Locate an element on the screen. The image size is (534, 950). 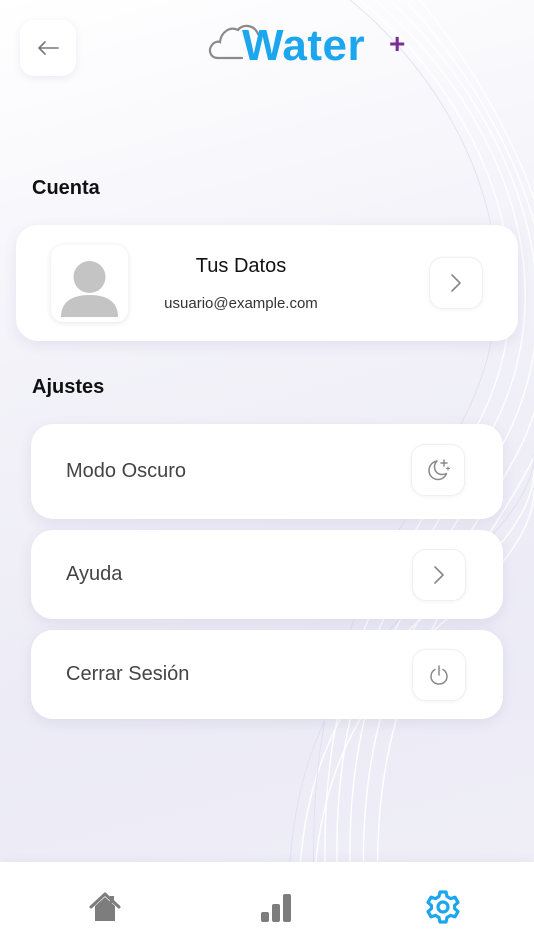
tab-stats is located at coordinates (276, 907).